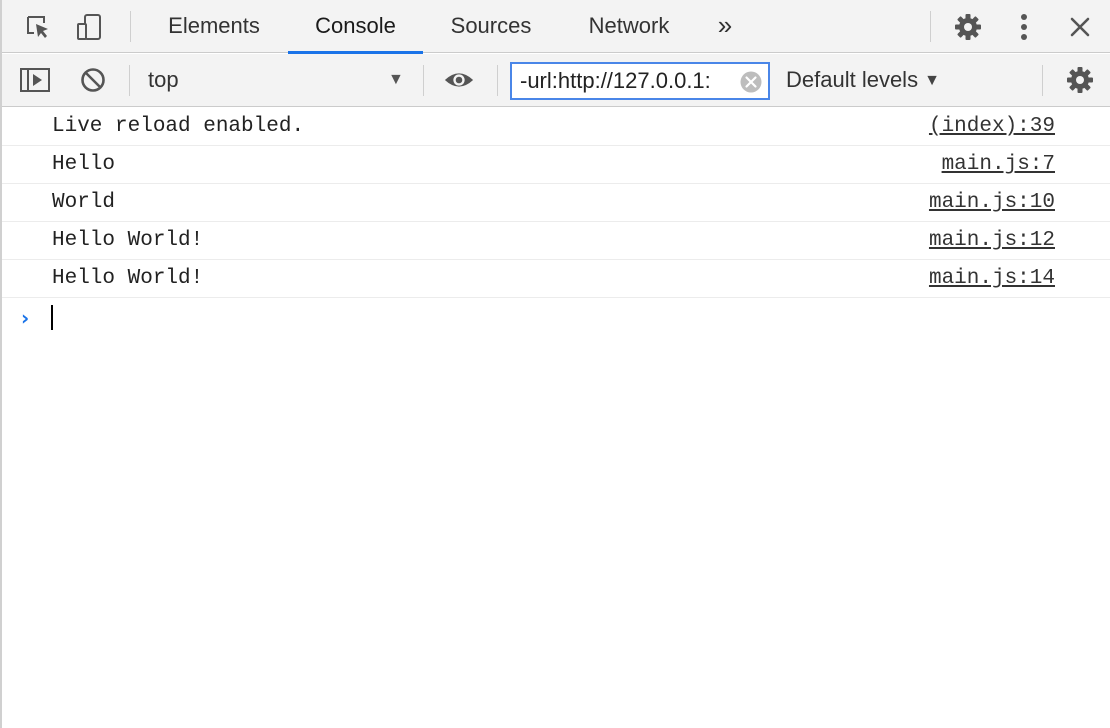  I want to click on console-message: World main.js:10, so click(556, 203).